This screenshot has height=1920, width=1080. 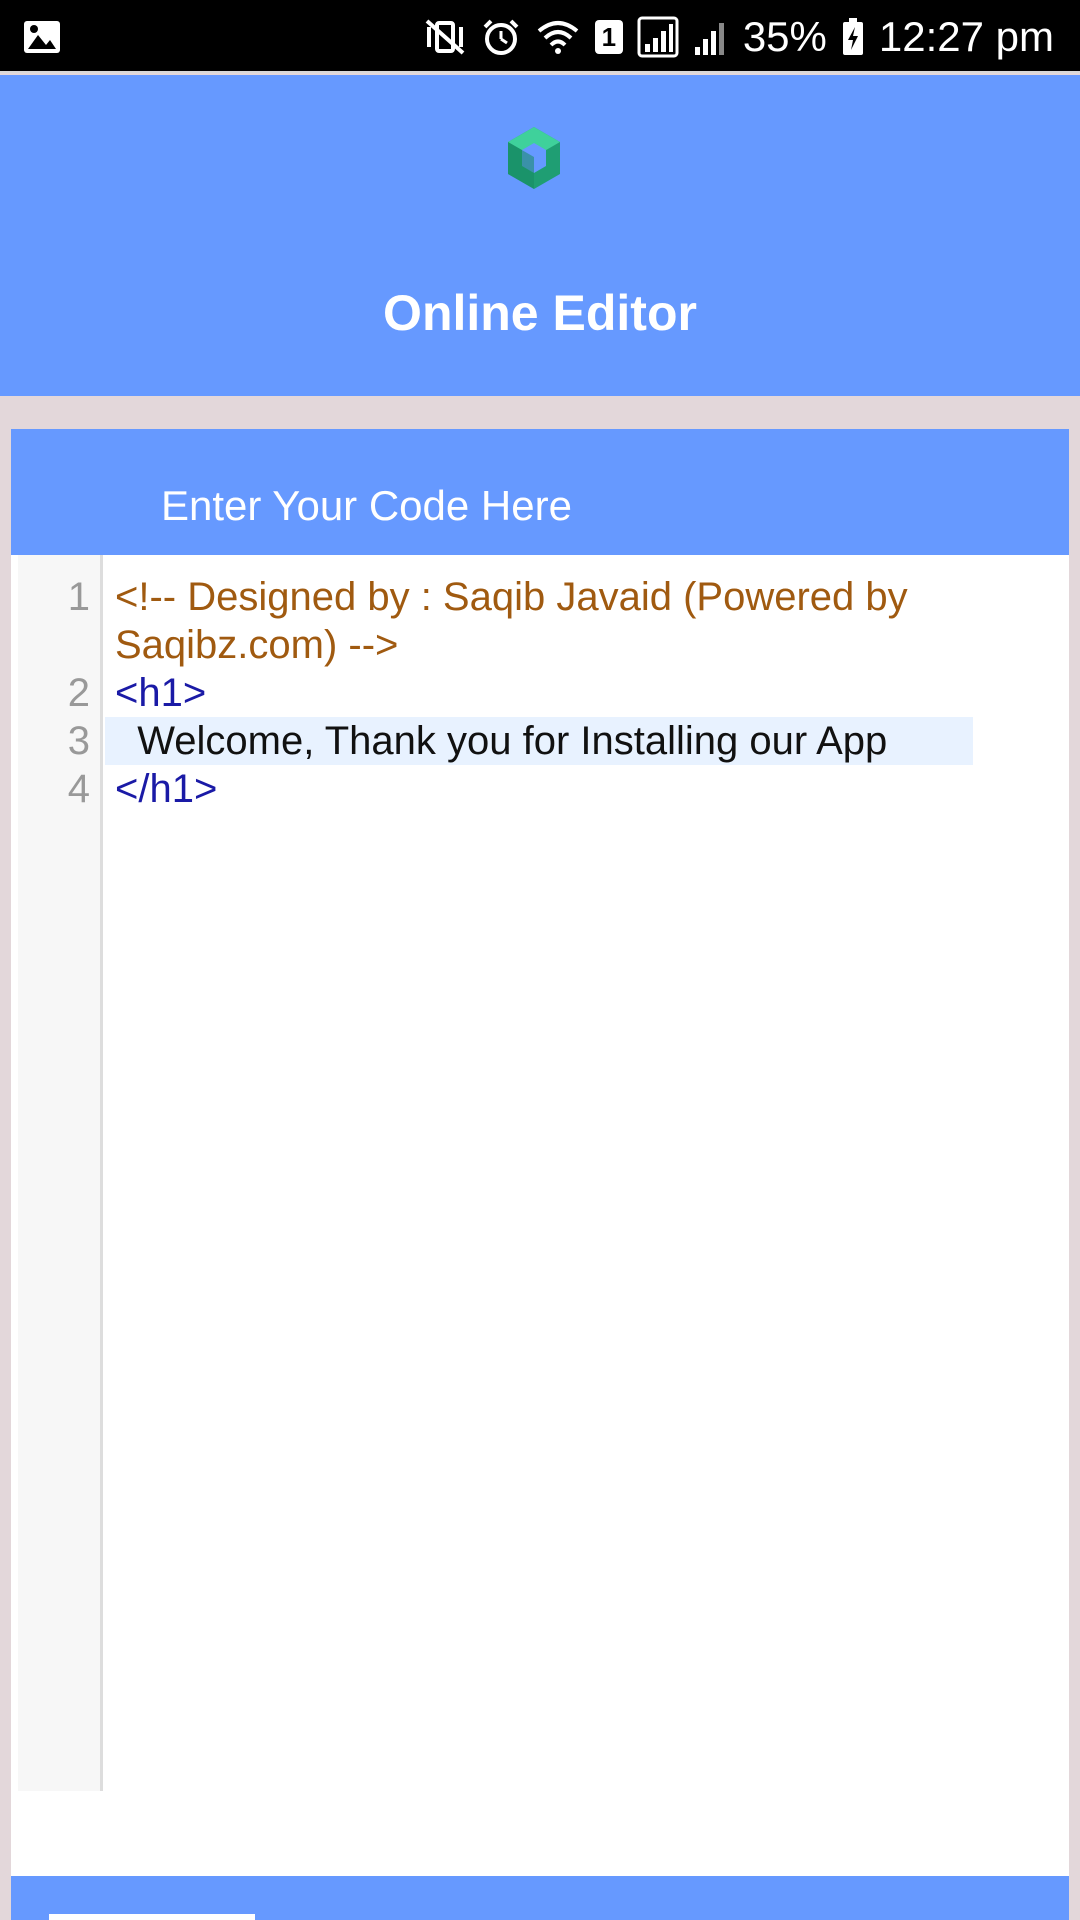 What do you see at coordinates (738, 37) in the screenshot?
I see `status-right: 1 35% 12:27 pm` at bounding box center [738, 37].